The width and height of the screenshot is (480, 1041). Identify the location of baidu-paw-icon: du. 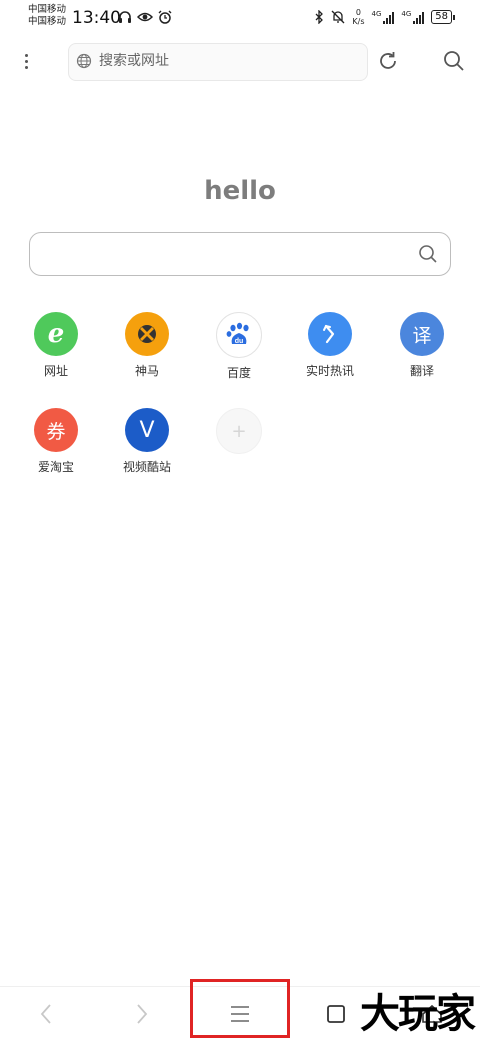
(239, 335).